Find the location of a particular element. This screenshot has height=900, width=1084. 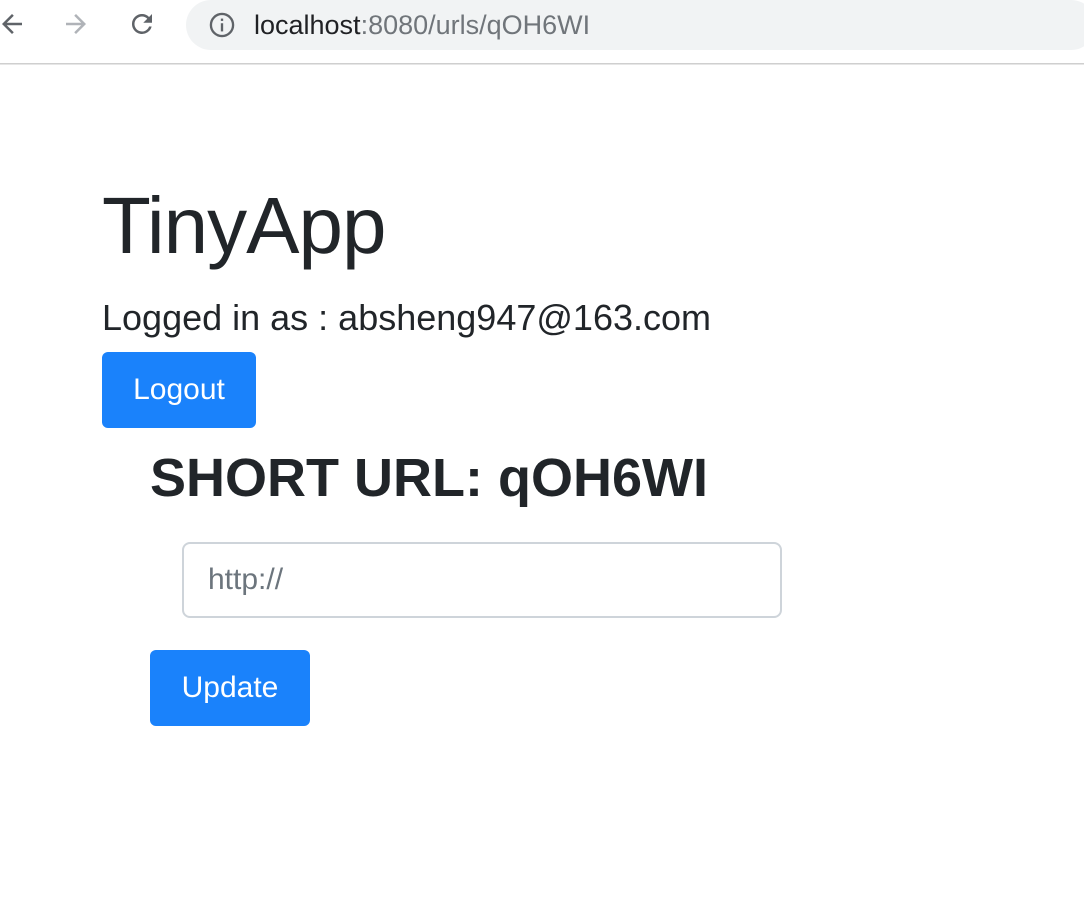

forward-button is located at coordinates (76, 24).